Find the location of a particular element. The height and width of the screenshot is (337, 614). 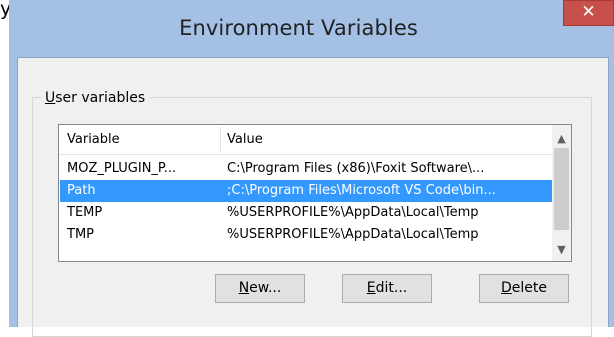

column-separator is located at coordinates (220, 140).